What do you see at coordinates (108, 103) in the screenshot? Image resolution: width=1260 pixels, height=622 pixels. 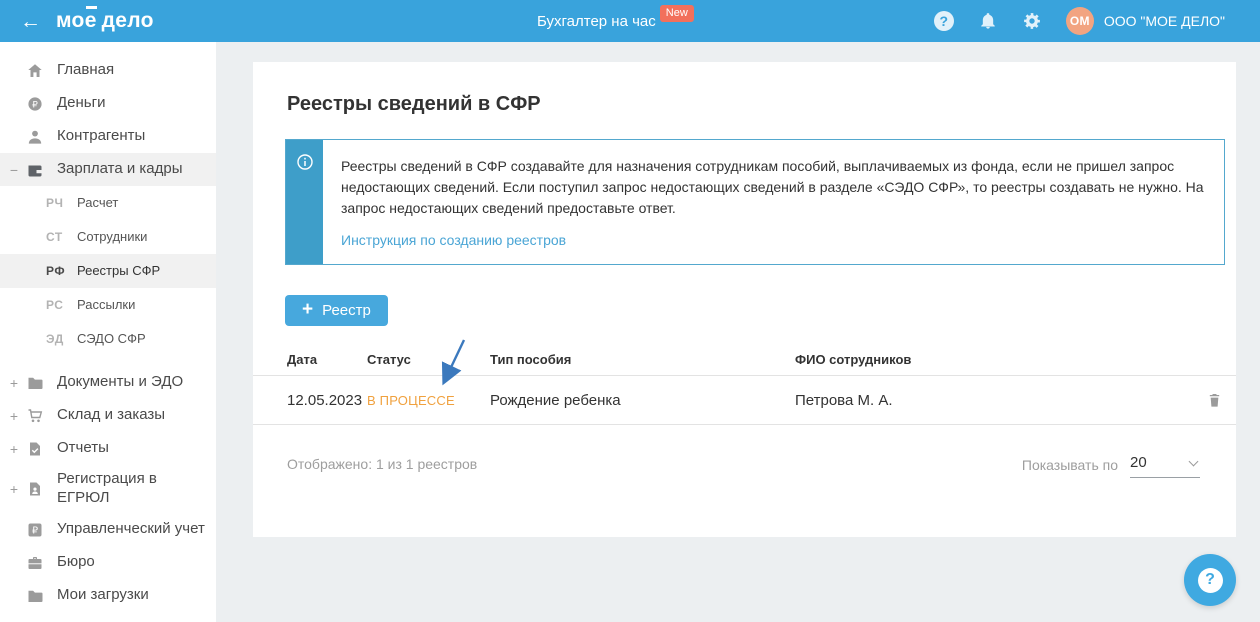 I see `sidebar-item-money: ₽ Деньги` at bounding box center [108, 103].